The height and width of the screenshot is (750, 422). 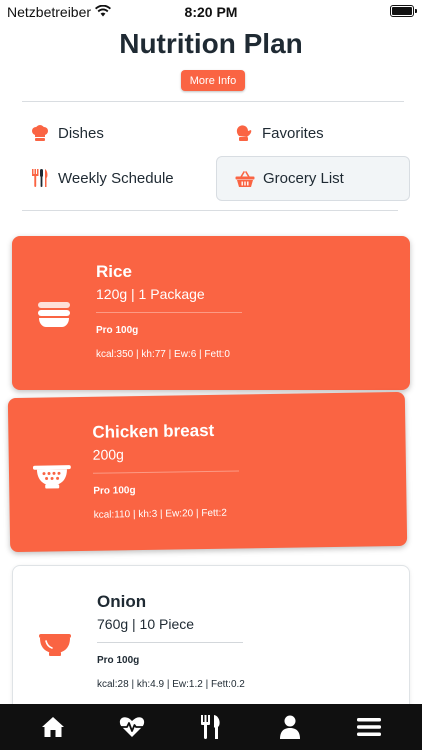 I want to click on item-nutrition: kcal:110 | kh:3 | Ew:20 | Fett:2, so click(x=160, y=514).